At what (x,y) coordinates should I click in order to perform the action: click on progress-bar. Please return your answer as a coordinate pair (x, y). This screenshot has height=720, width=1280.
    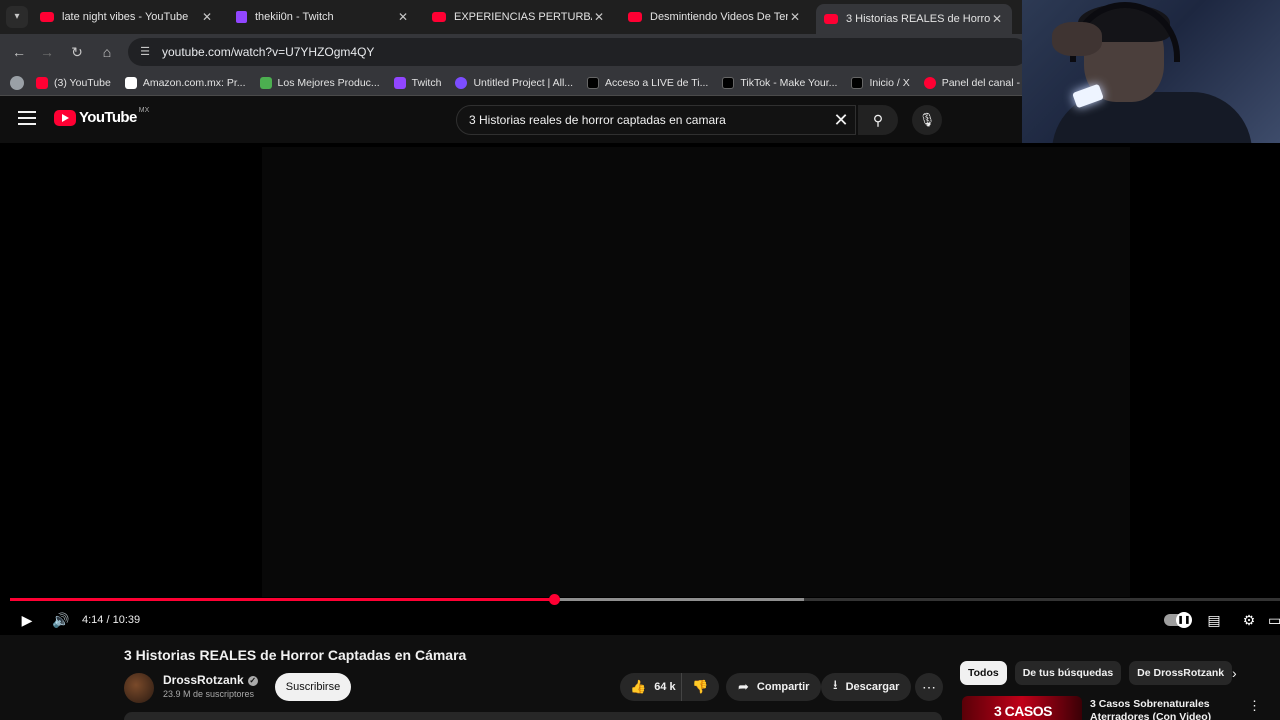
    Looking at the image, I should click on (645, 599).